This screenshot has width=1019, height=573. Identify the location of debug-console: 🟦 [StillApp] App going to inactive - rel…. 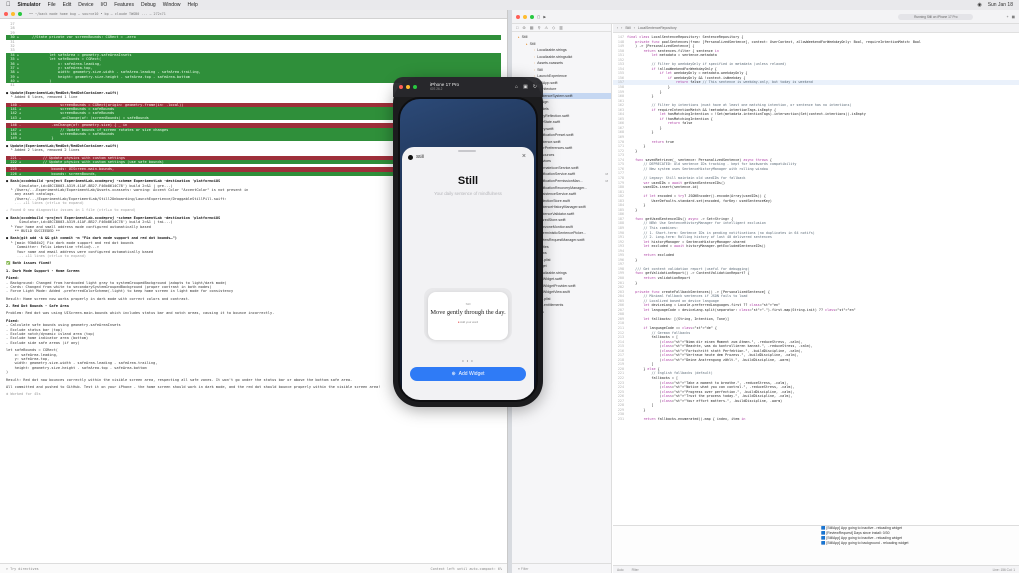
(816, 545).